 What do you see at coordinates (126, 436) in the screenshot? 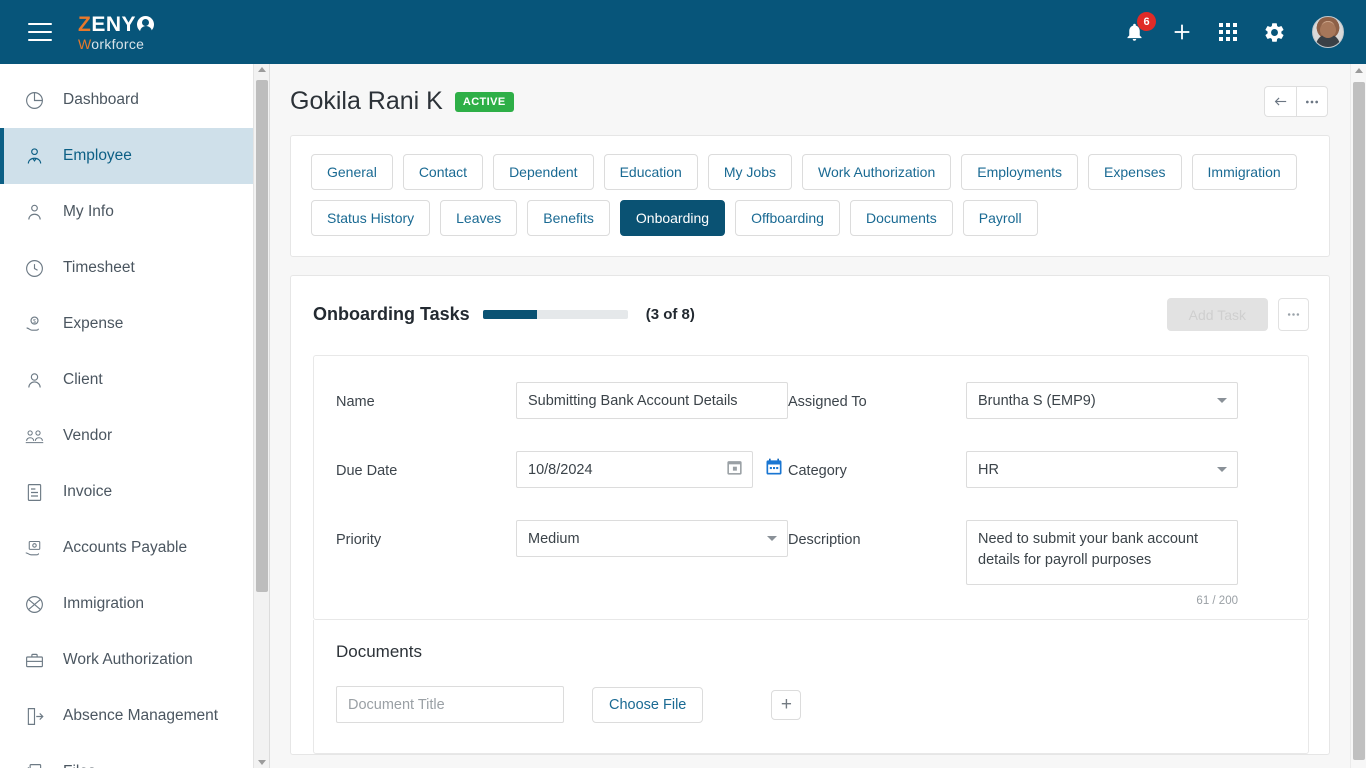
I see `sidebar-item-vendor: Vendor` at bounding box center [126, 436].